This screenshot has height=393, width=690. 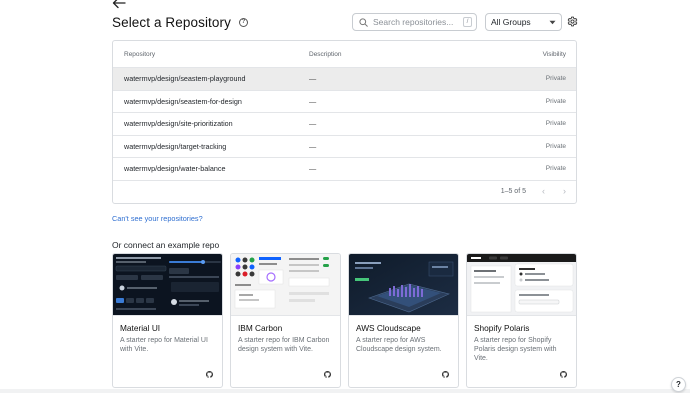 I want to click on aws-cloudscape-preview-image, so click(x=403, y=285).